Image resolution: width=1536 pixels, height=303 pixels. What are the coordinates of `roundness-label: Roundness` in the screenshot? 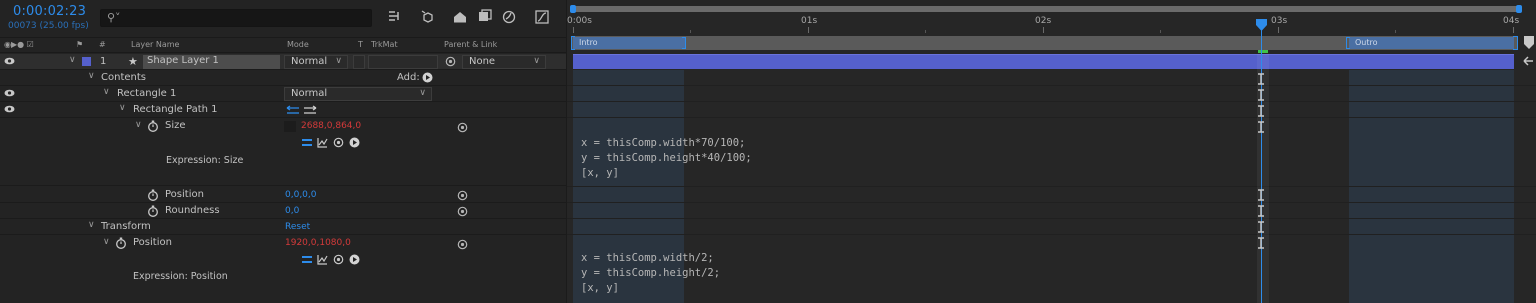 It's located at (192, 210).